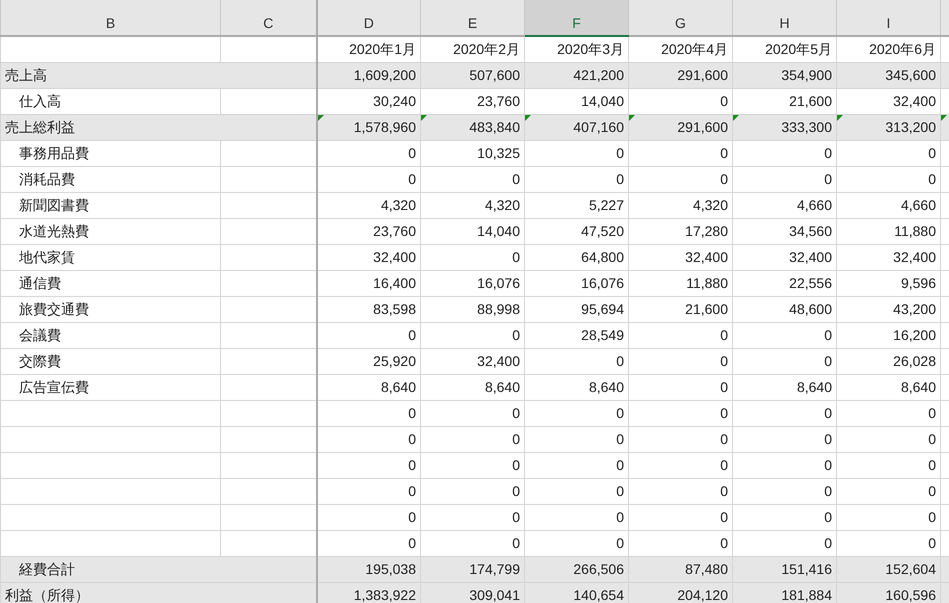  I want to click on table-cell: 421,200, so click(598, 75).